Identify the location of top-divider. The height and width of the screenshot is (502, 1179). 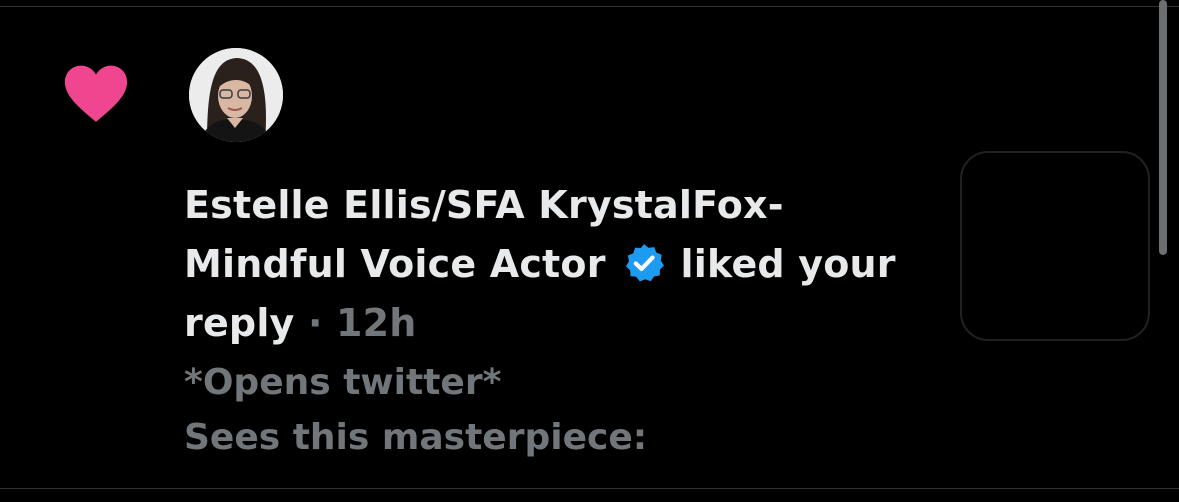
(589, 6).